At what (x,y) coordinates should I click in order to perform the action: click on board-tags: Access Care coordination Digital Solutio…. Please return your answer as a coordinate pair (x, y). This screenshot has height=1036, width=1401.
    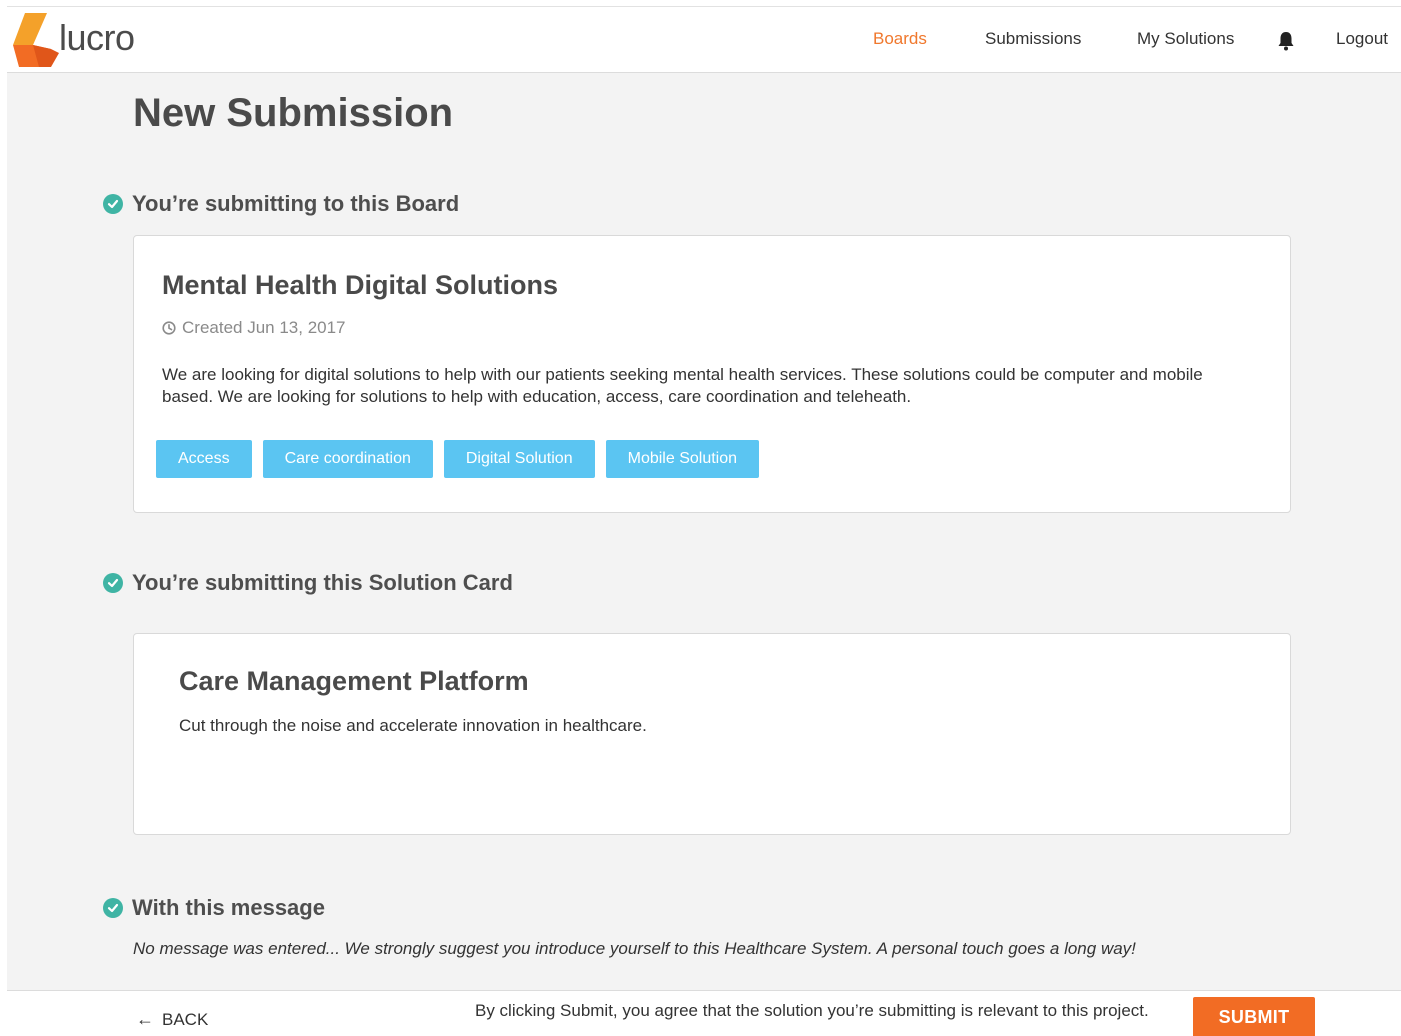
    Looking at the image, I should click on (458, 459).